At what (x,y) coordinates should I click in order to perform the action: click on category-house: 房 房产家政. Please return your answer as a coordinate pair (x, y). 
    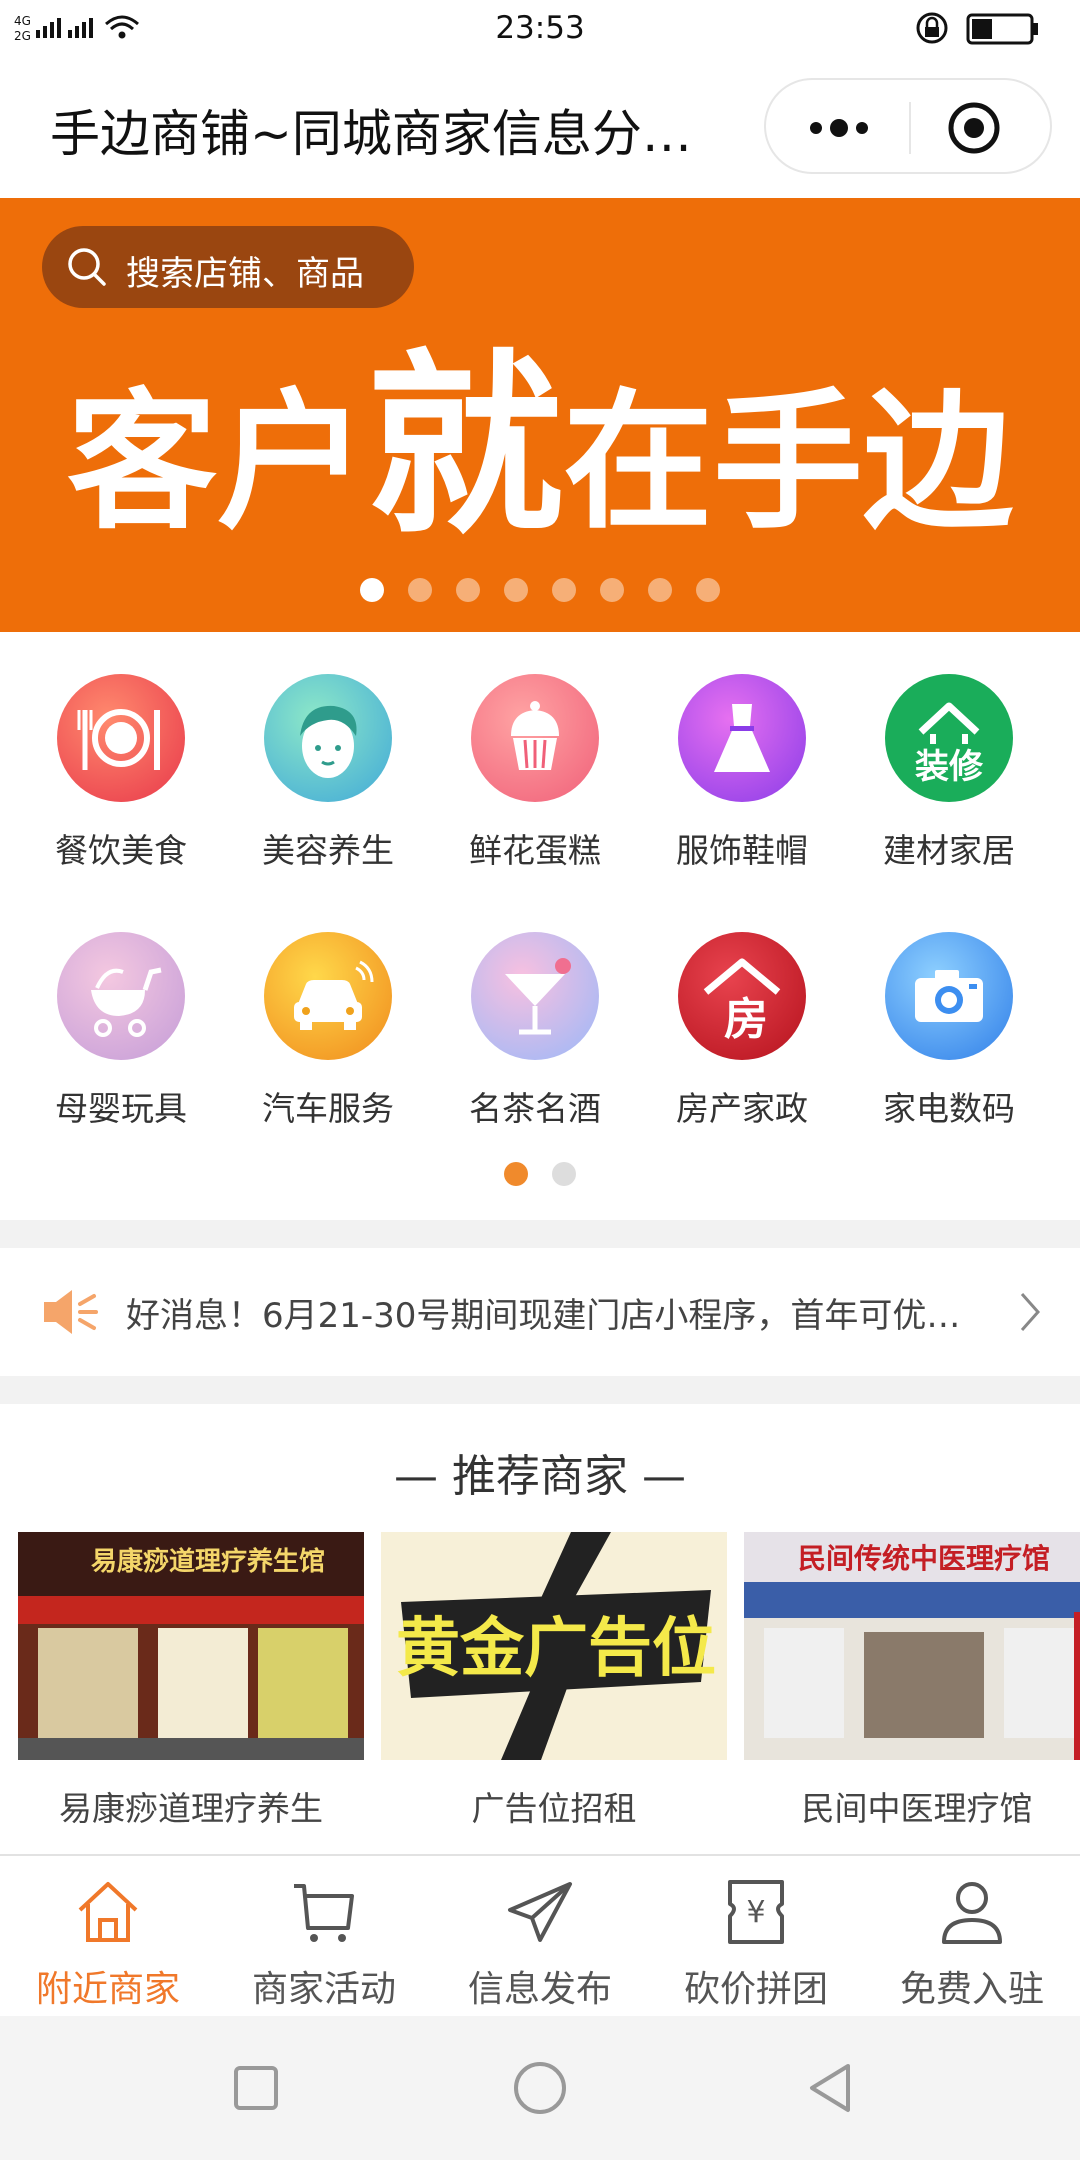
    Looking at the image, I should click on (742, 1009).